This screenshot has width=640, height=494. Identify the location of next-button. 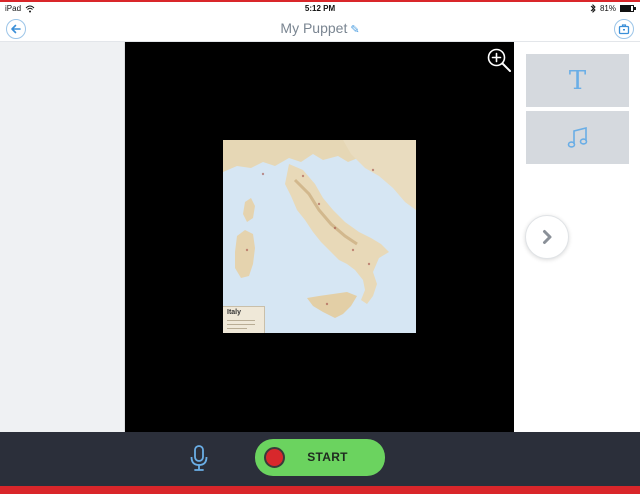
(547, 237).